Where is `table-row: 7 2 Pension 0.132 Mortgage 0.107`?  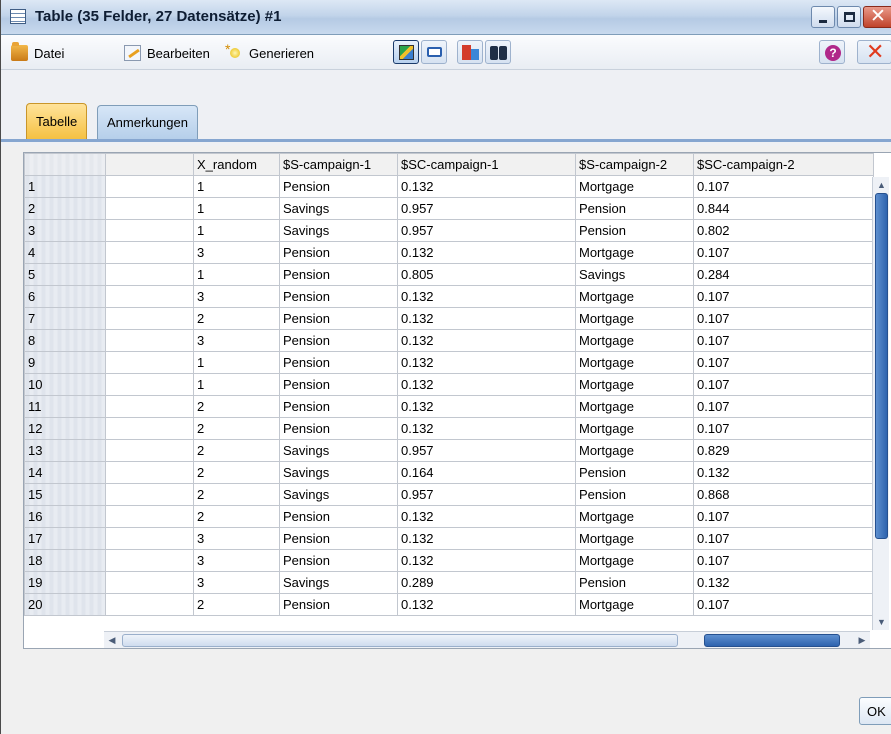 table-row: 7 2 Pension 0.132 Mortgage 0.107 is located at coordinates (449, 318).